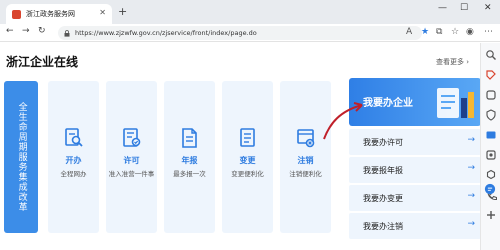 The height and width of the screenshot is (250, 500). Describe the element at coordinates (491, 95) in the screenshot. I see `tools-icon` at that location.